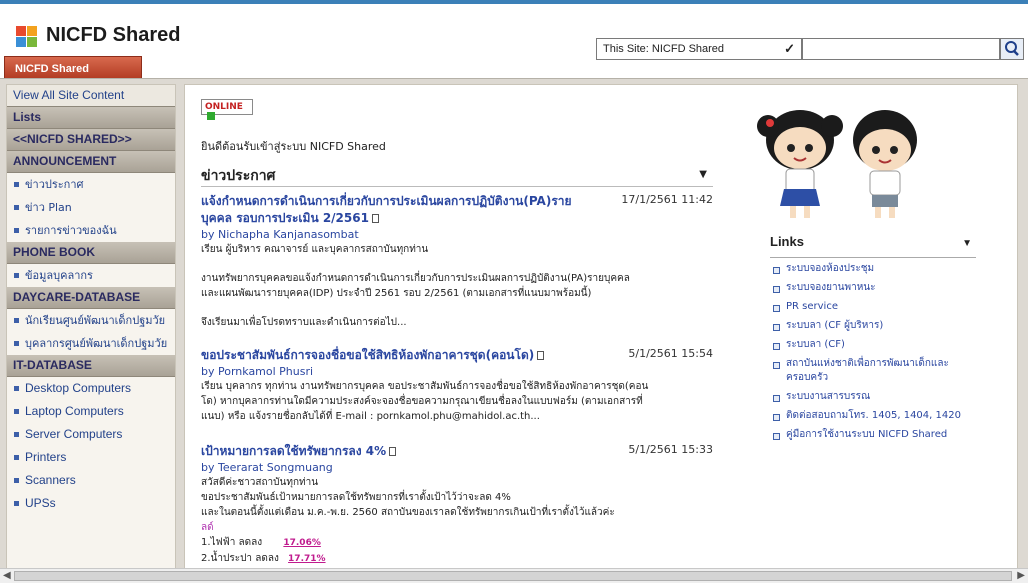  I want to click on search-button, so click(1012, 49).